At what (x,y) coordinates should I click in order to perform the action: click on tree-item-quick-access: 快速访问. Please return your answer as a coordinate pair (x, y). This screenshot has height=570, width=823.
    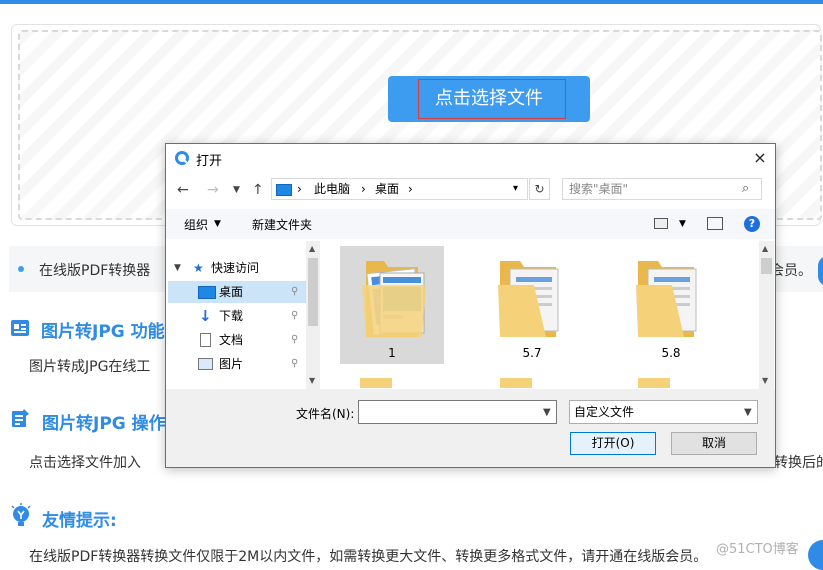
    Looking at the image, I should click on (256, 268).